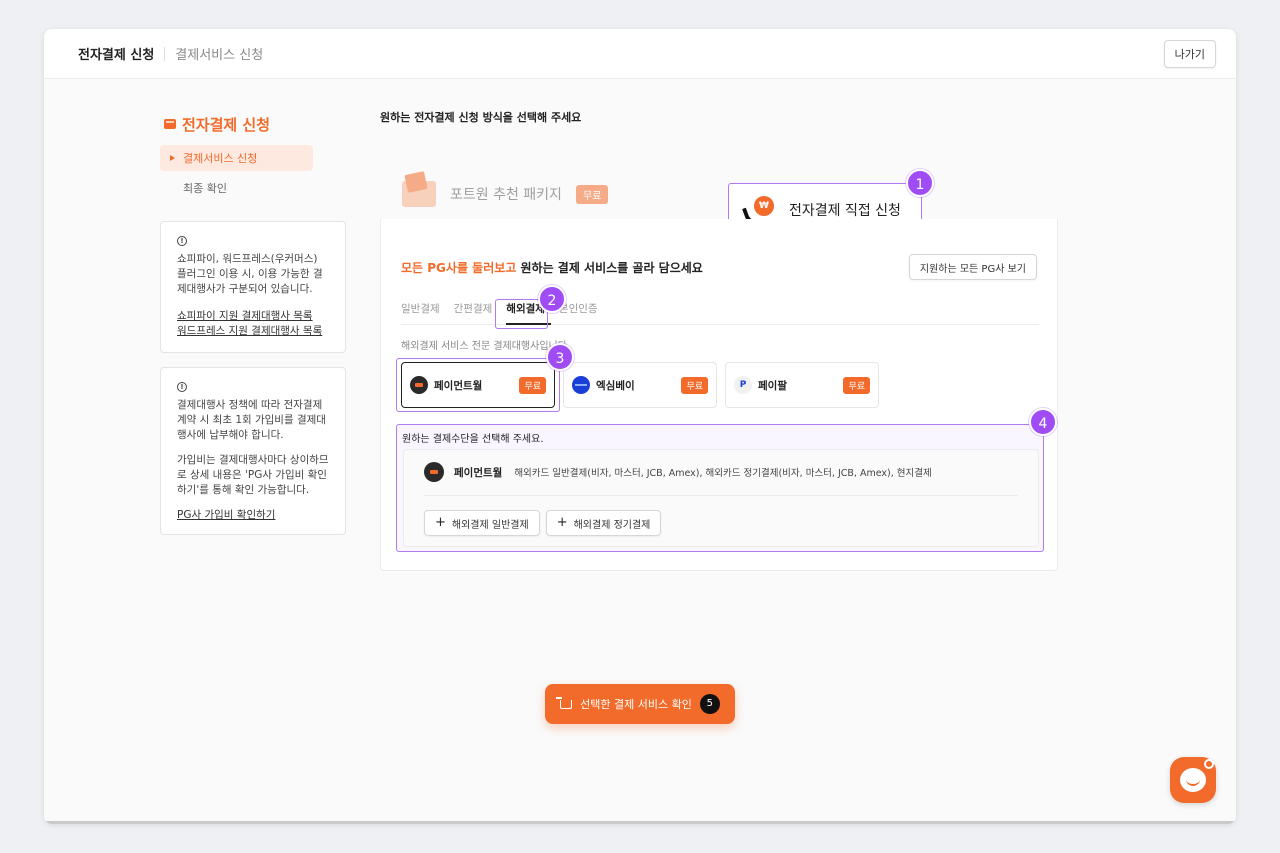 This screenshot has height=853, width=1280. Describe the element at coordinates (226, 124) in the screenshot. I see `sidebar-title-text: 전자결제 신청` at that location.